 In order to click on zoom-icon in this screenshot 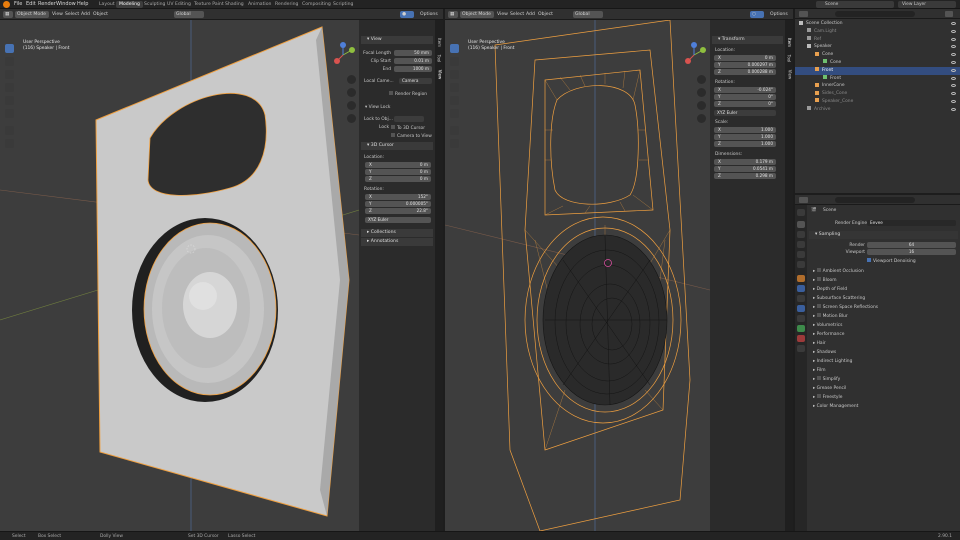, I will do `click(351, 79)`.